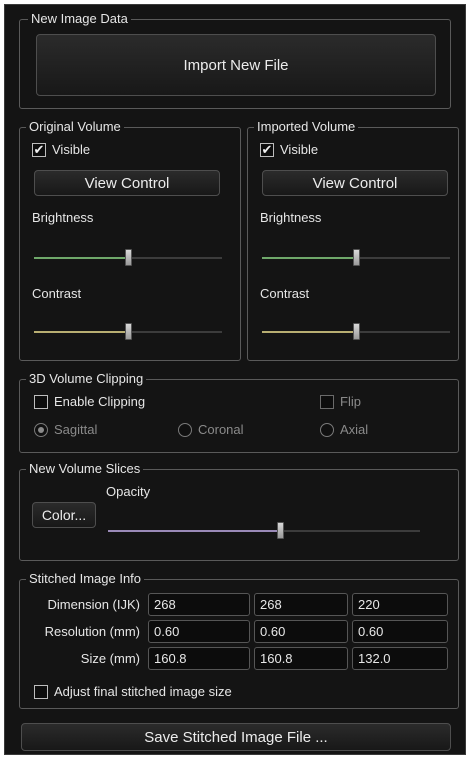 The image size is (470, 759). I want to click on radio-axial: Axial, so click(344, 429).